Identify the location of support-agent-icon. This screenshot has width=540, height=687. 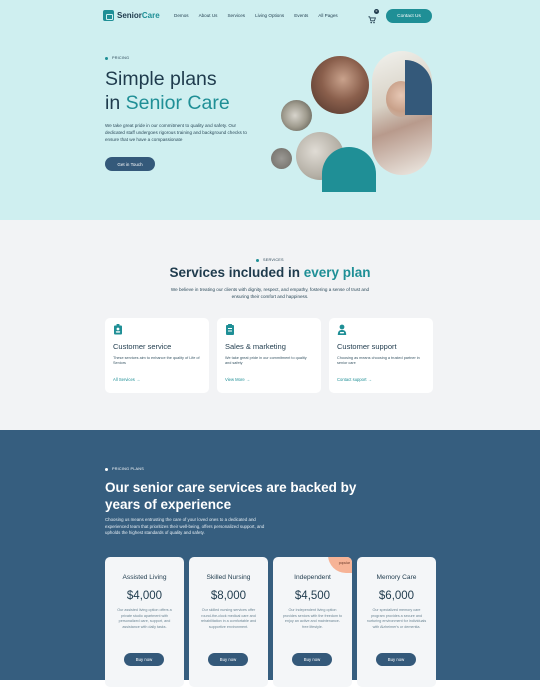
(342, 329).